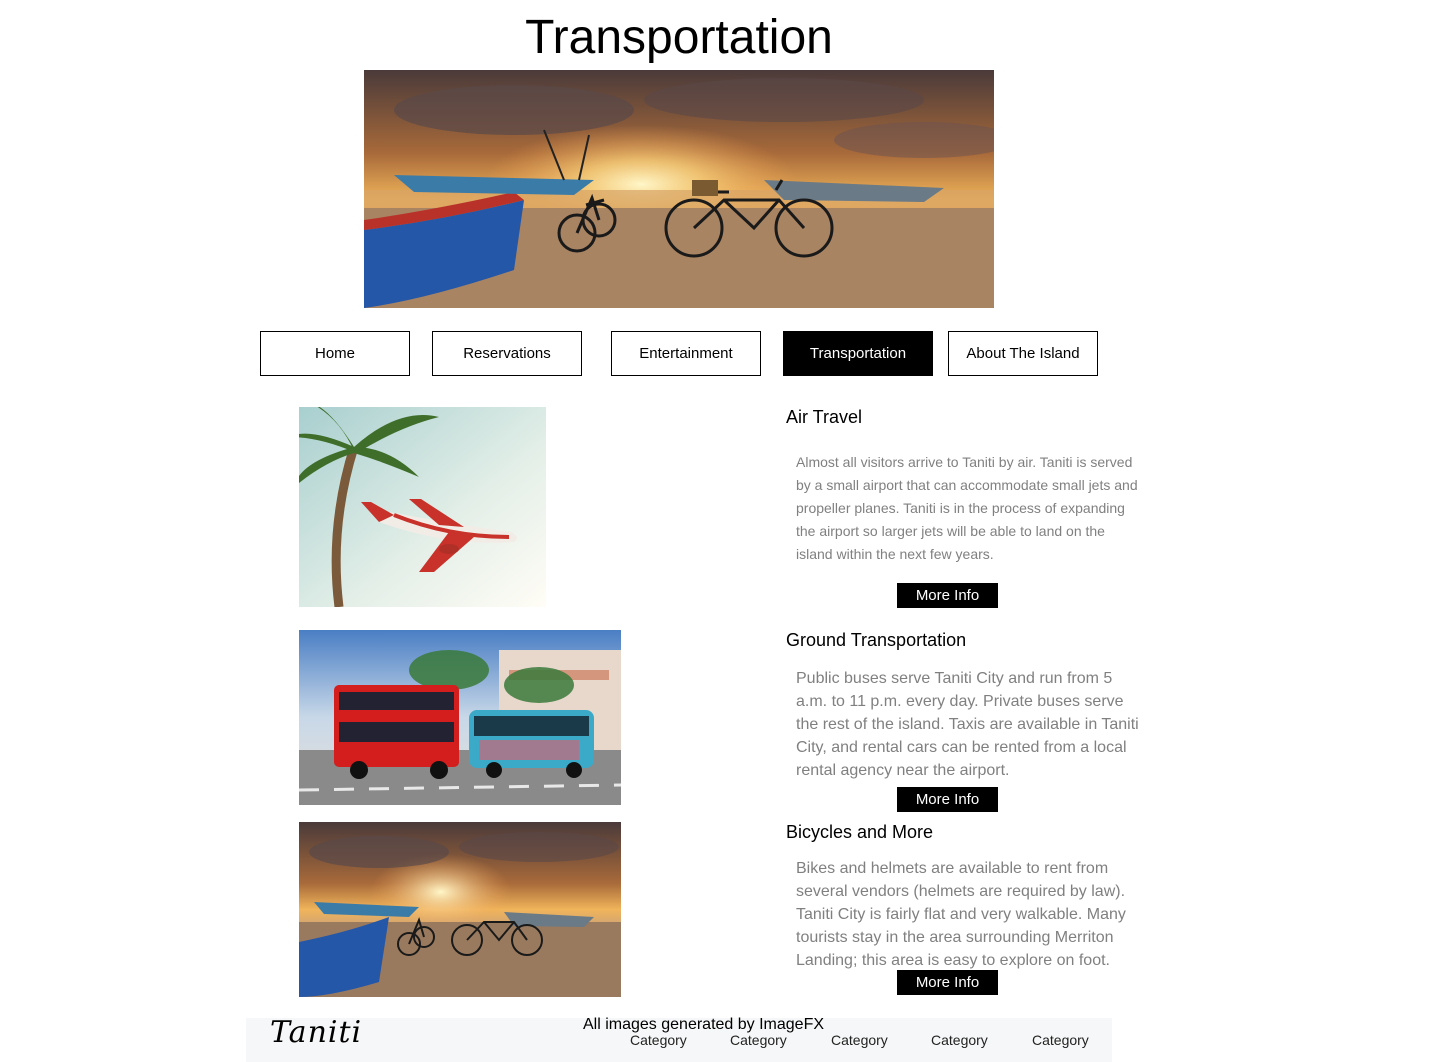 This screenshot has height=1062, width=1440. What do you see at coordinates (686, 353) in the screenshot?
I see `nav-entertainment: Entertainment` at bounding box center [686, 353].